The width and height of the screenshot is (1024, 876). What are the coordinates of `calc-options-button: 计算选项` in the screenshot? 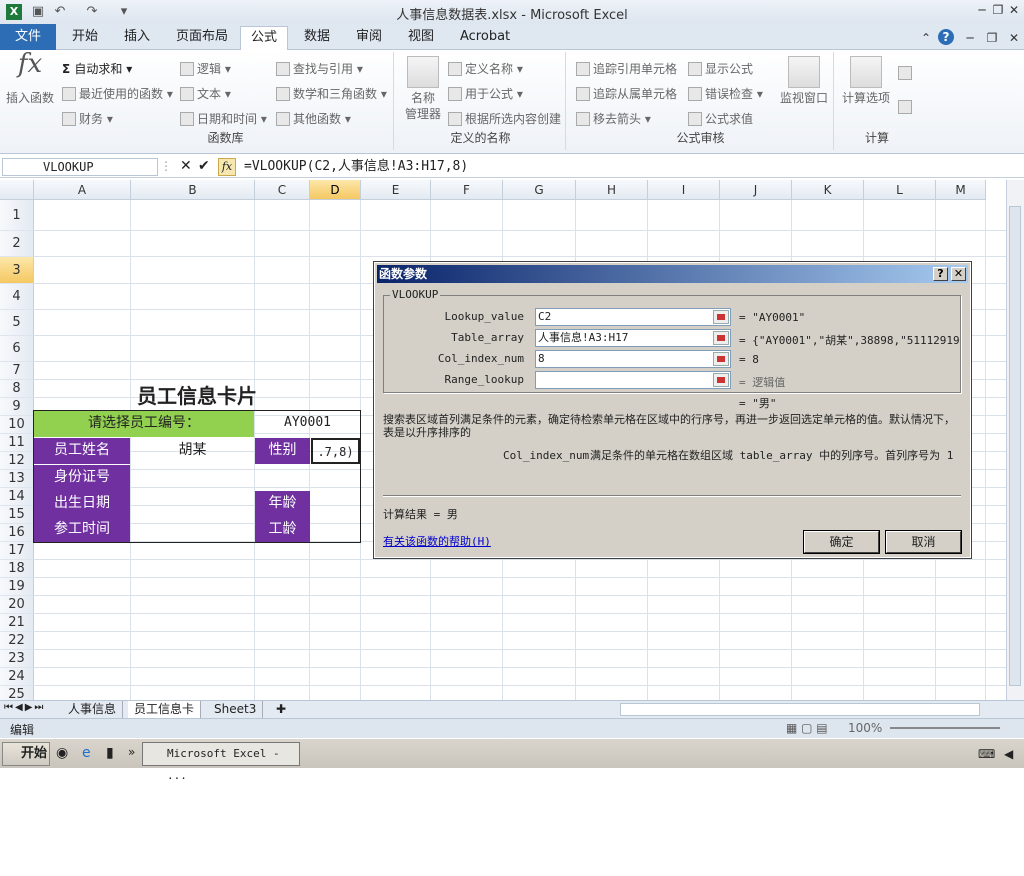 It's located at (866, 81).